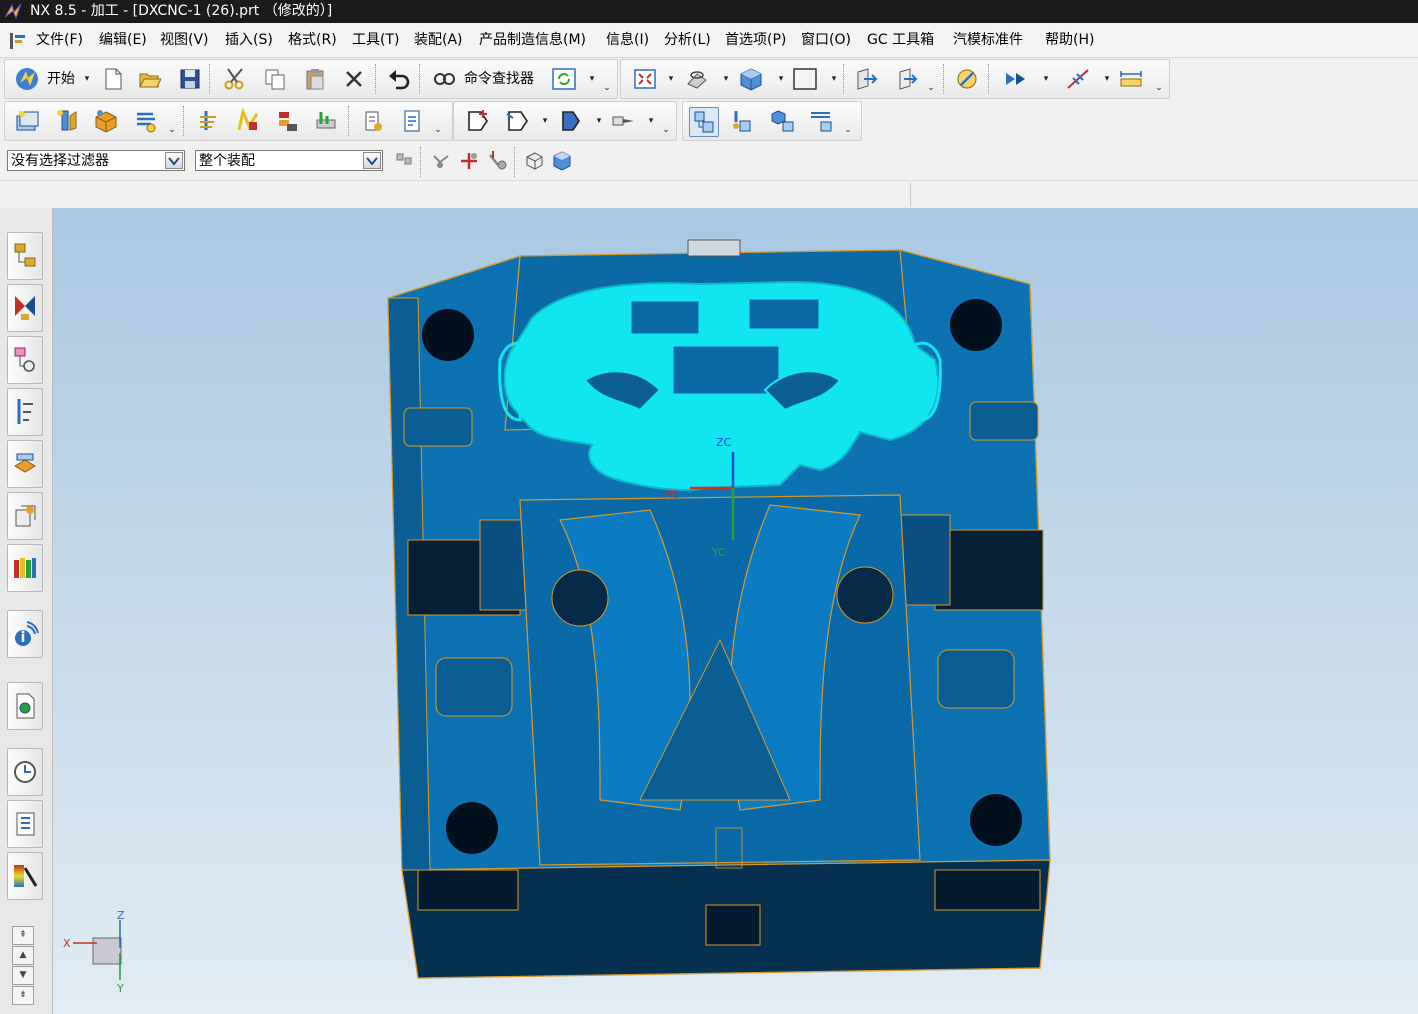 This screenshot has width=1418, height=1014. Describe the element at coordinates (235, 79) in the screenshot. I see `cut-icon` at that location.